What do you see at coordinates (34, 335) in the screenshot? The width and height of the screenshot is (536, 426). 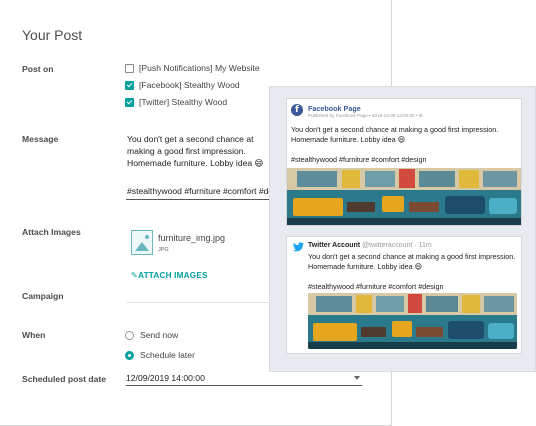 I see `when-label: When` at bounding box center [34, 335].